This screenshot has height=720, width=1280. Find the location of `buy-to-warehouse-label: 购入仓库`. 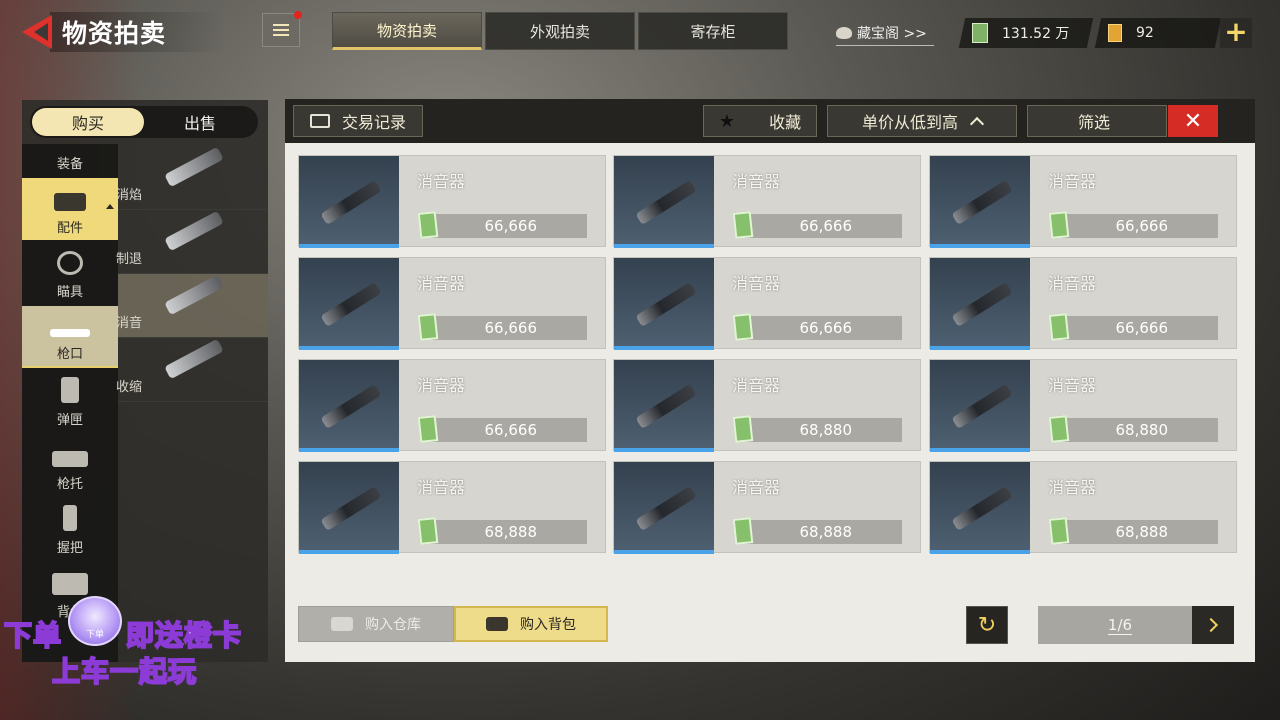

buy-to-warehouse-label: 购入仓库 is located at coordinates (393, 625).